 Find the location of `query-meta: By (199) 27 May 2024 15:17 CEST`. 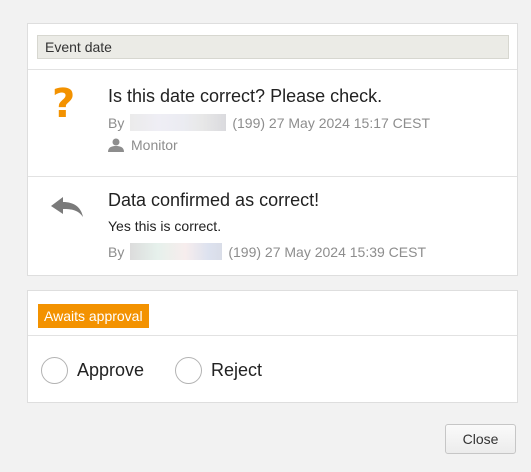

query-meta: By (199) 27 May 2024 15:17 CEST is located at coordinates (269, 122).